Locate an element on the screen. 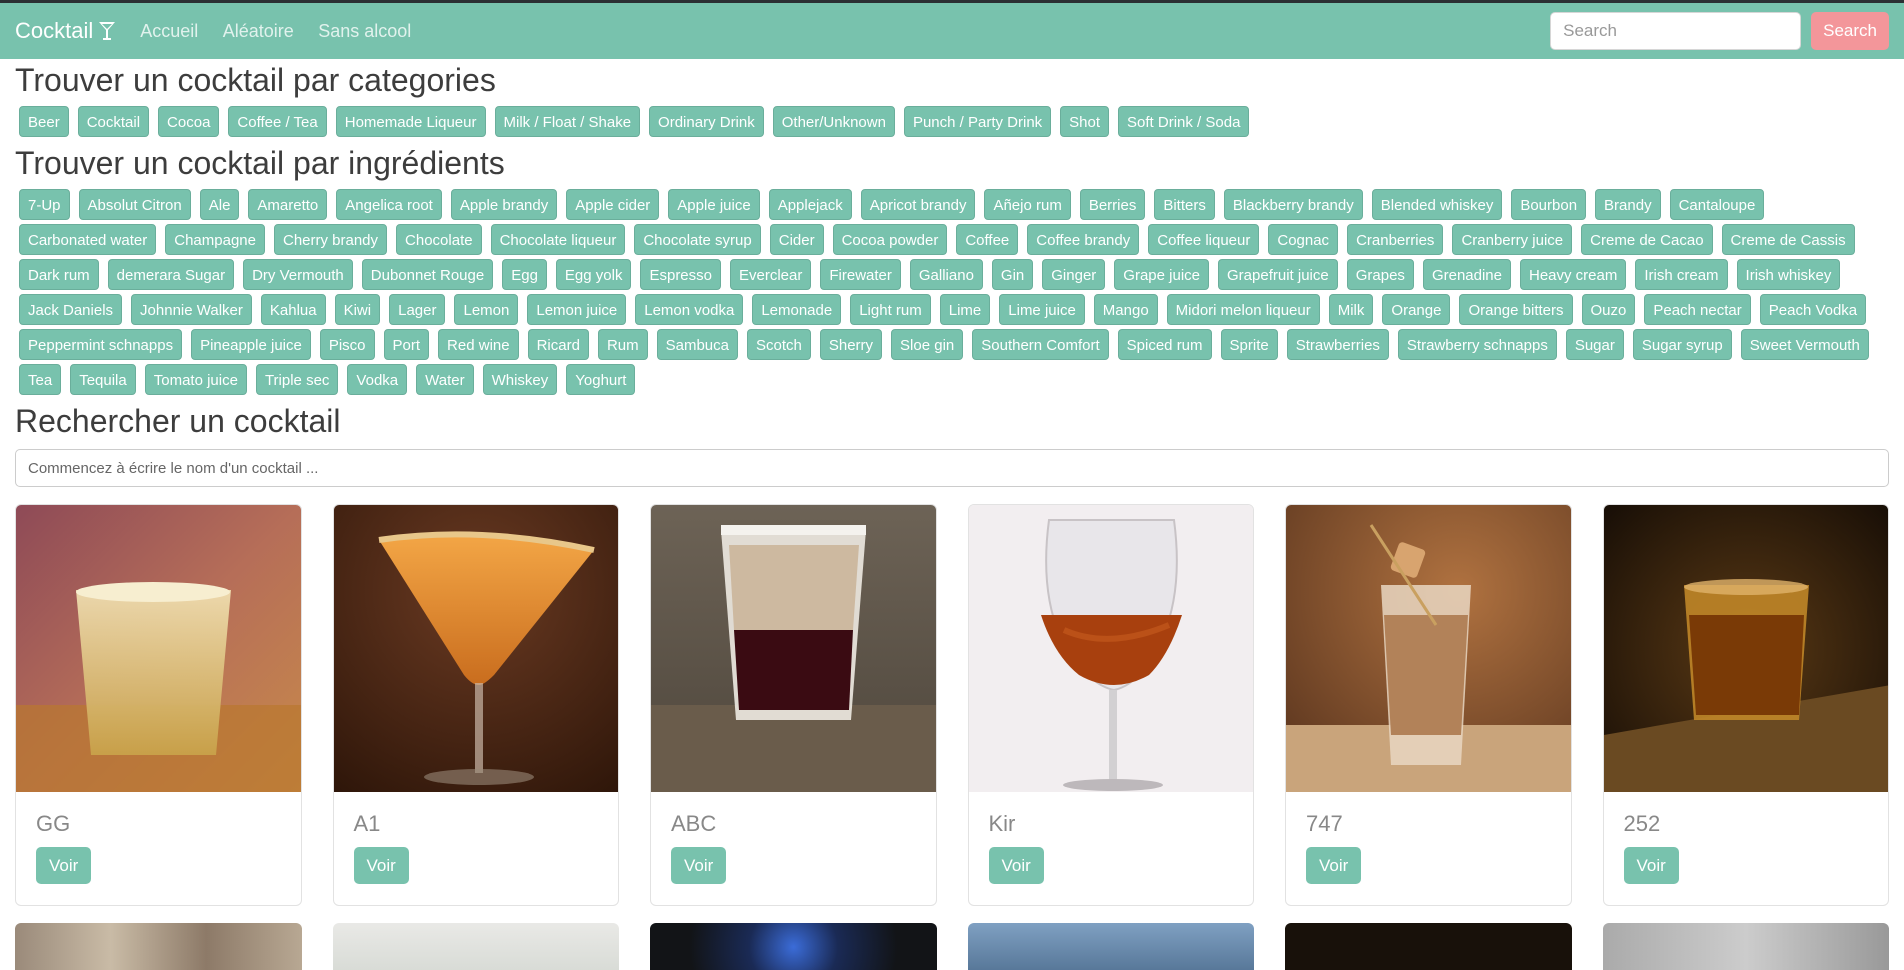  ingredient-tag: Espresso is located at coordinates (680, 274).